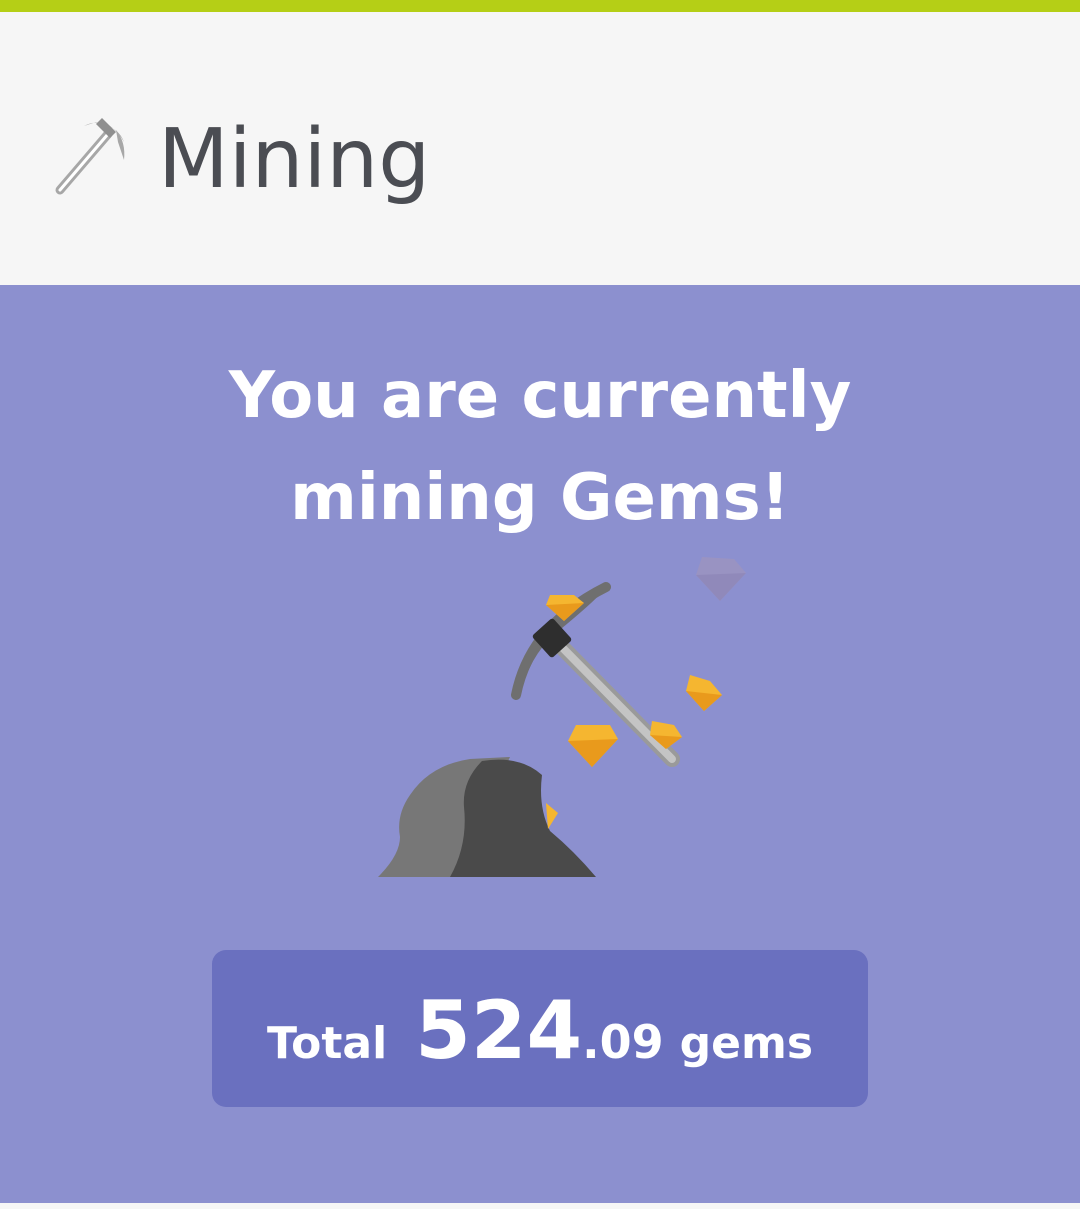  What do you see at coordinates (540, 396) in the screenshot?
I see `status-line-1: You are currently` at bounding box center [540, 396].